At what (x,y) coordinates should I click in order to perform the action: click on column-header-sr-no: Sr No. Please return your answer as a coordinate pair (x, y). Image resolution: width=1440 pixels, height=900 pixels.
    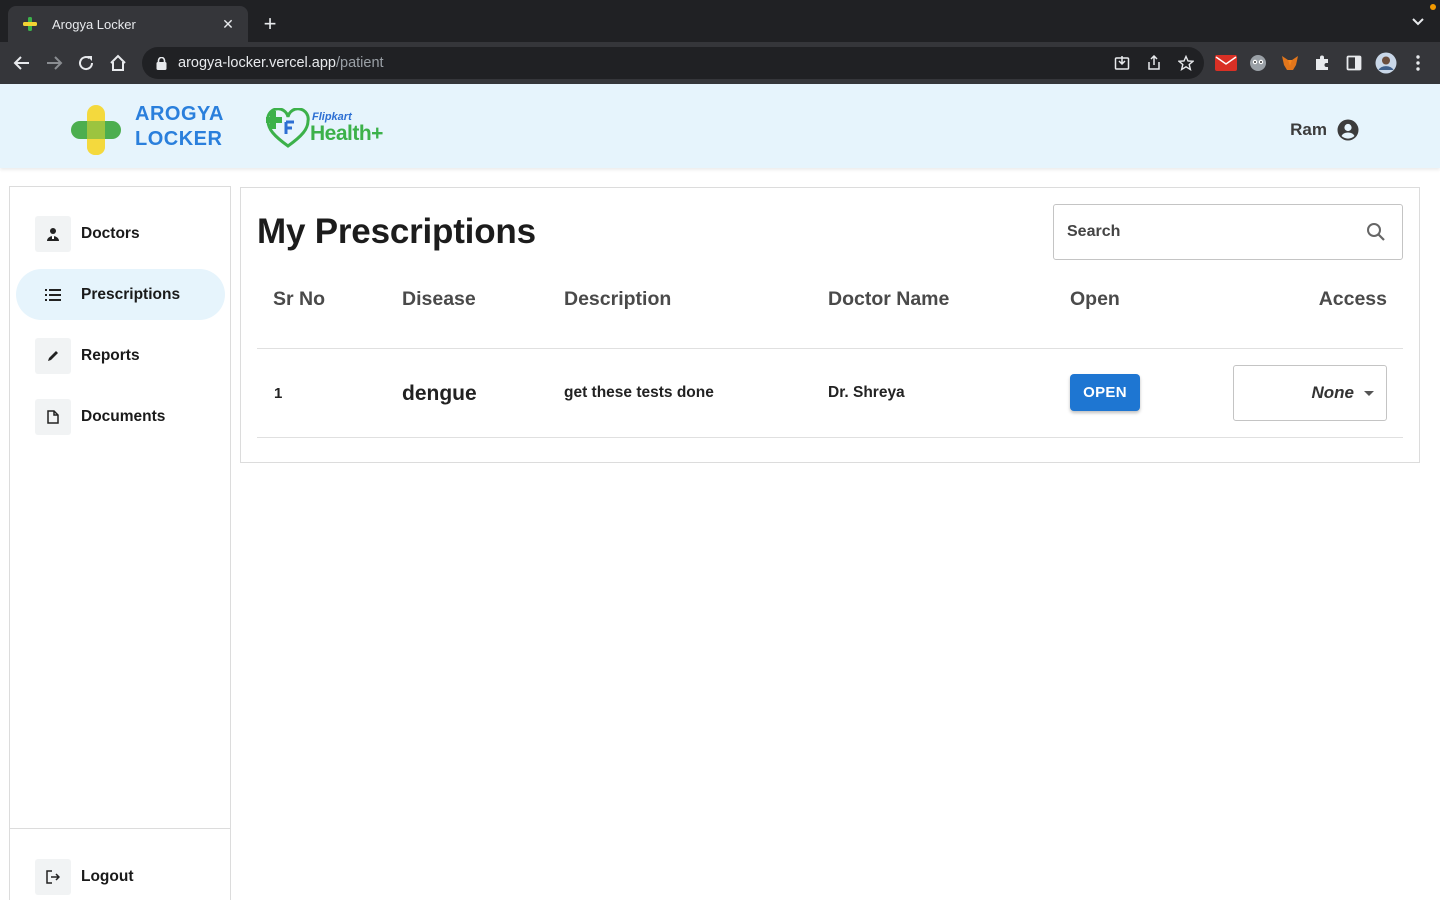
    Looking at the image, I should click on (299, 299).